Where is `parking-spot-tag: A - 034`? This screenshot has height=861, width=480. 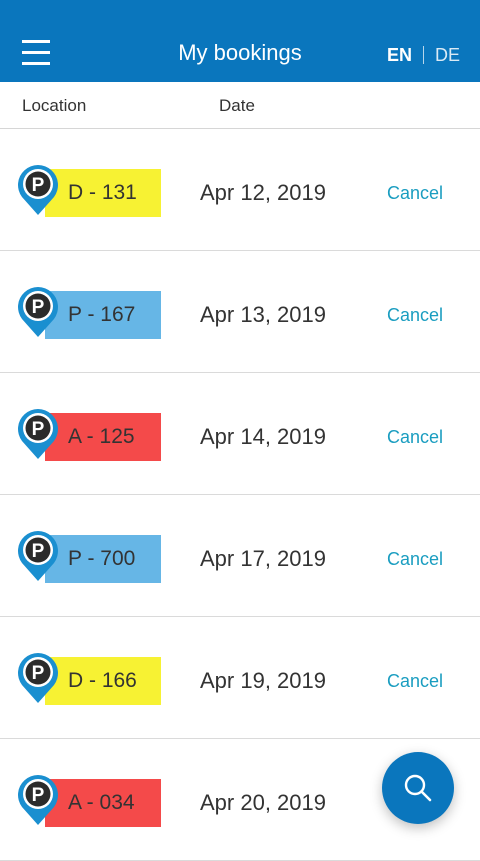 parking-spot-tag: A - 034 is located at coordinates (103, 803).